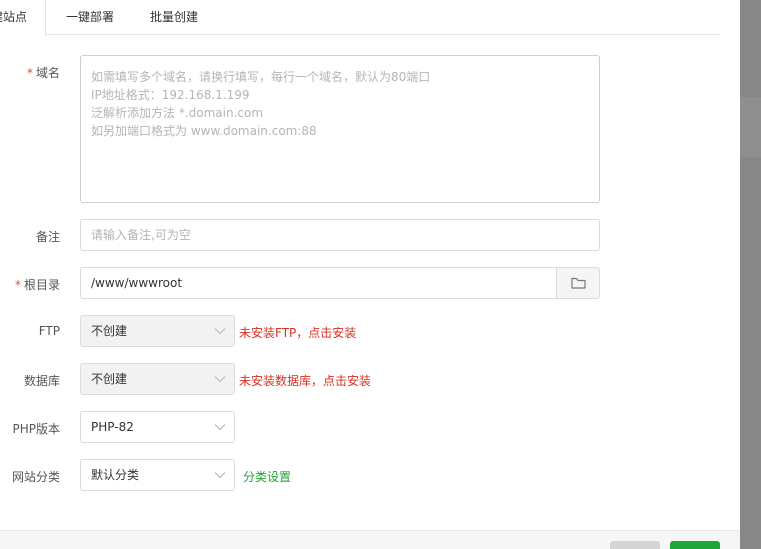  Describe the element at coordinates (109, 331) in the screenshot. I see `ftp-select-value: 不创建` at that location.